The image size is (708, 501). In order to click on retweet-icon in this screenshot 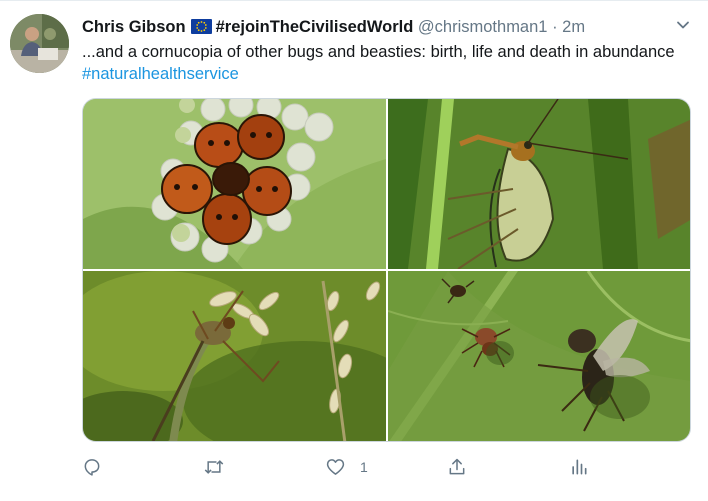, I will do `click(214, 467)`.